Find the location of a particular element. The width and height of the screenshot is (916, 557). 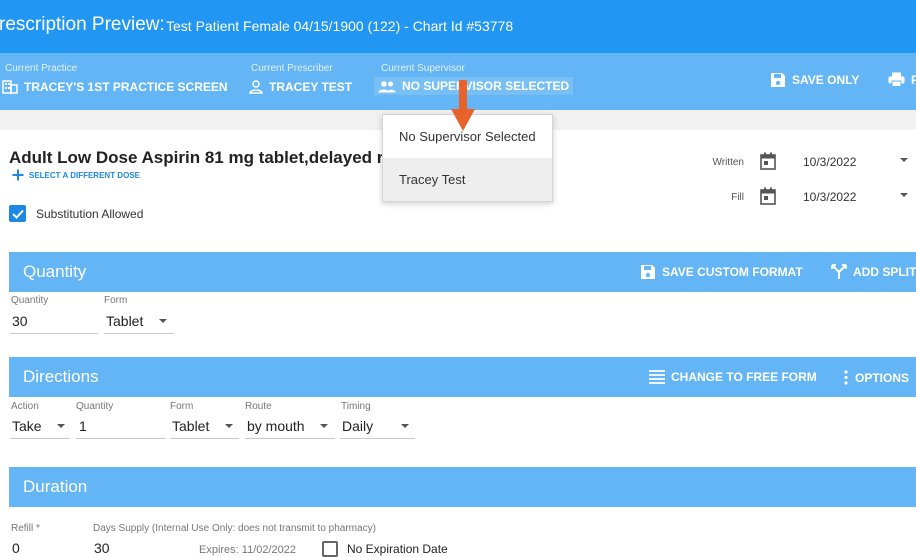

form-label: Form is located at coordinates (116, 300).